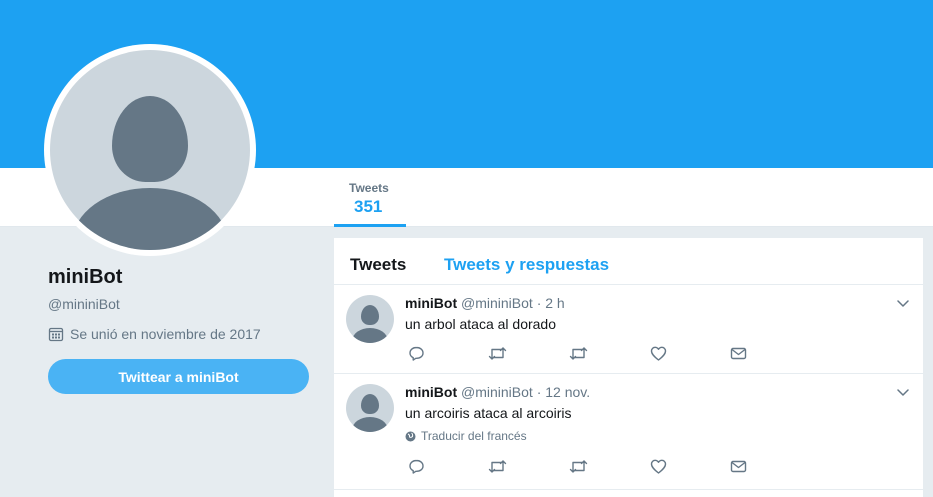 This screenshot has height=497, width=933. What do you see at coordinates (378, 265) in the screenshot?
I see `tab-tweets: Tweets` at bounding box center [378, 265].